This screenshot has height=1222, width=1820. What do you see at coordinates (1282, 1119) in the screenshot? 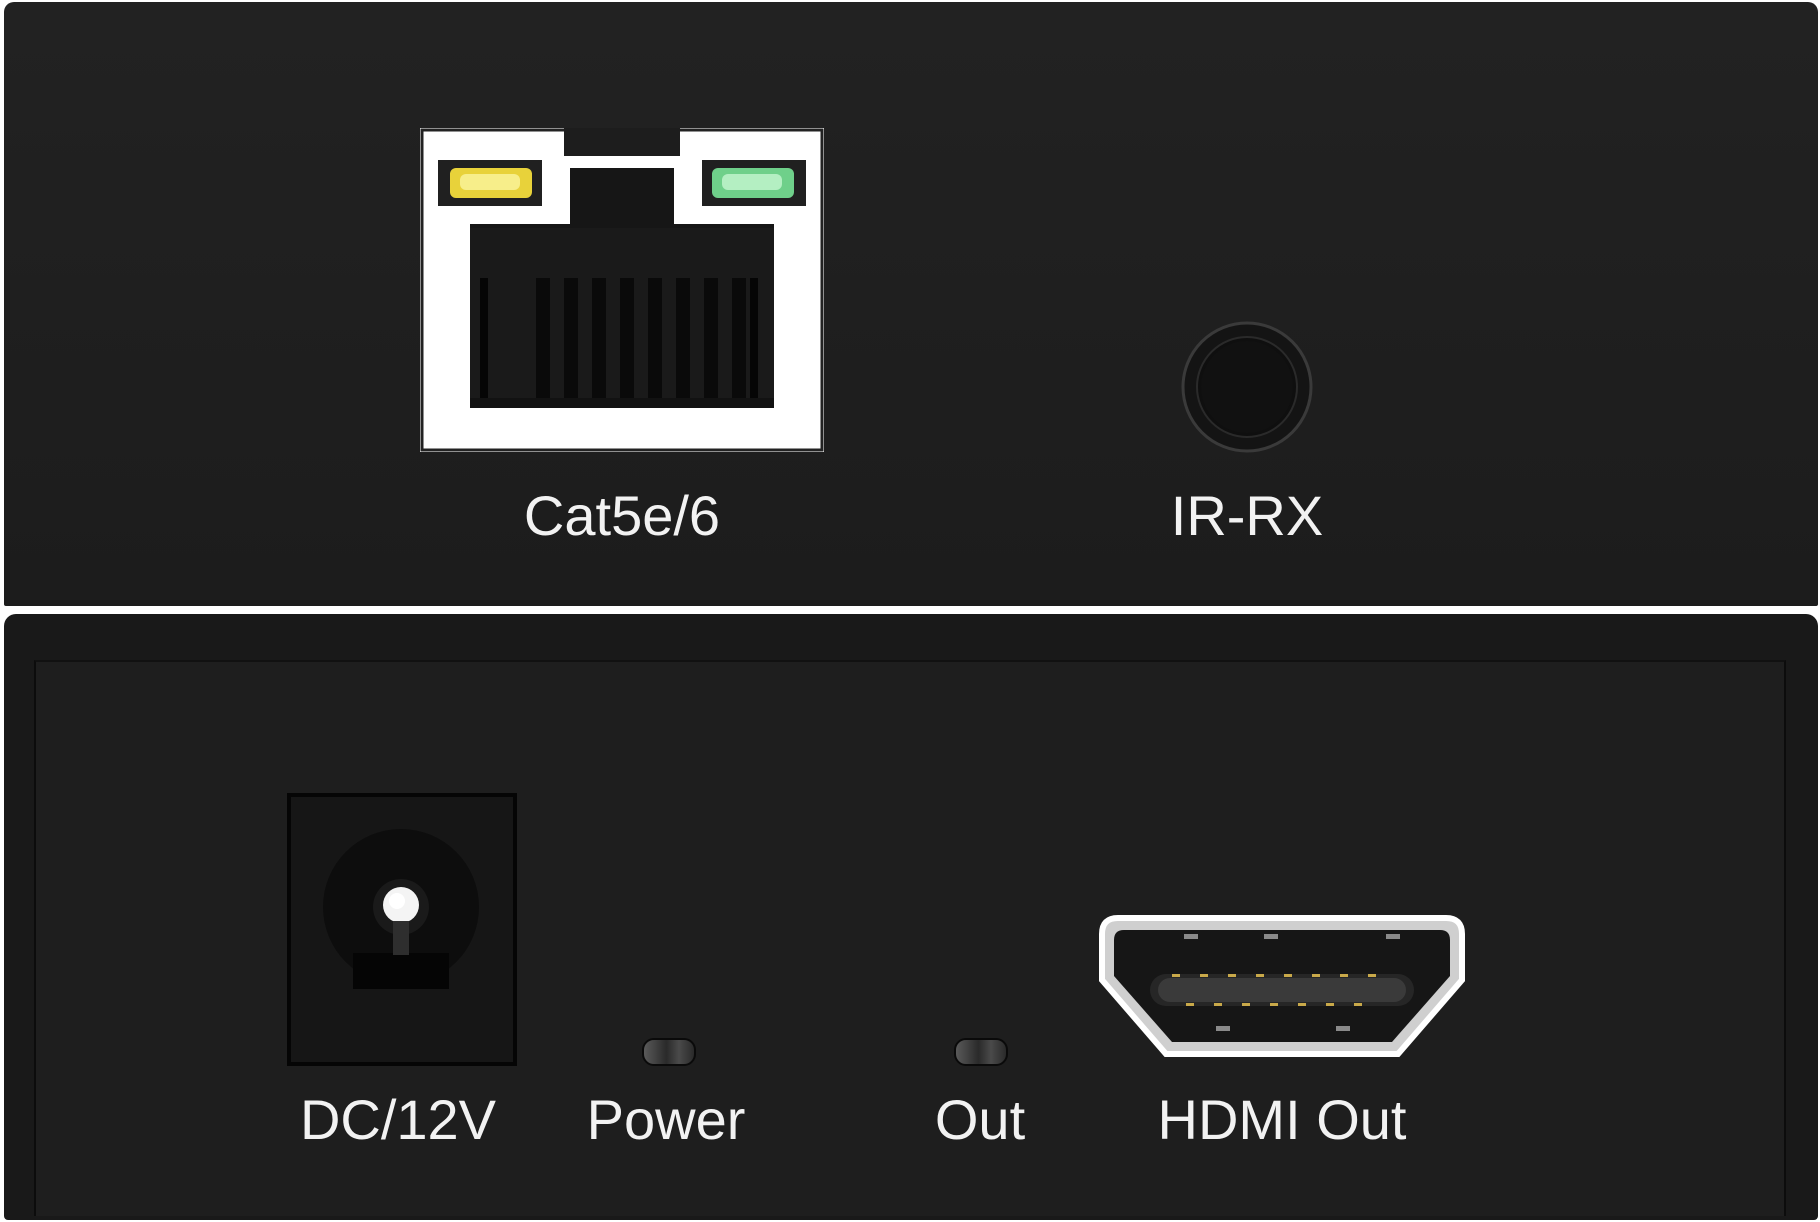
I see `hdmi-out-label: HDMI Out` at bounding box center [1282, 1119].